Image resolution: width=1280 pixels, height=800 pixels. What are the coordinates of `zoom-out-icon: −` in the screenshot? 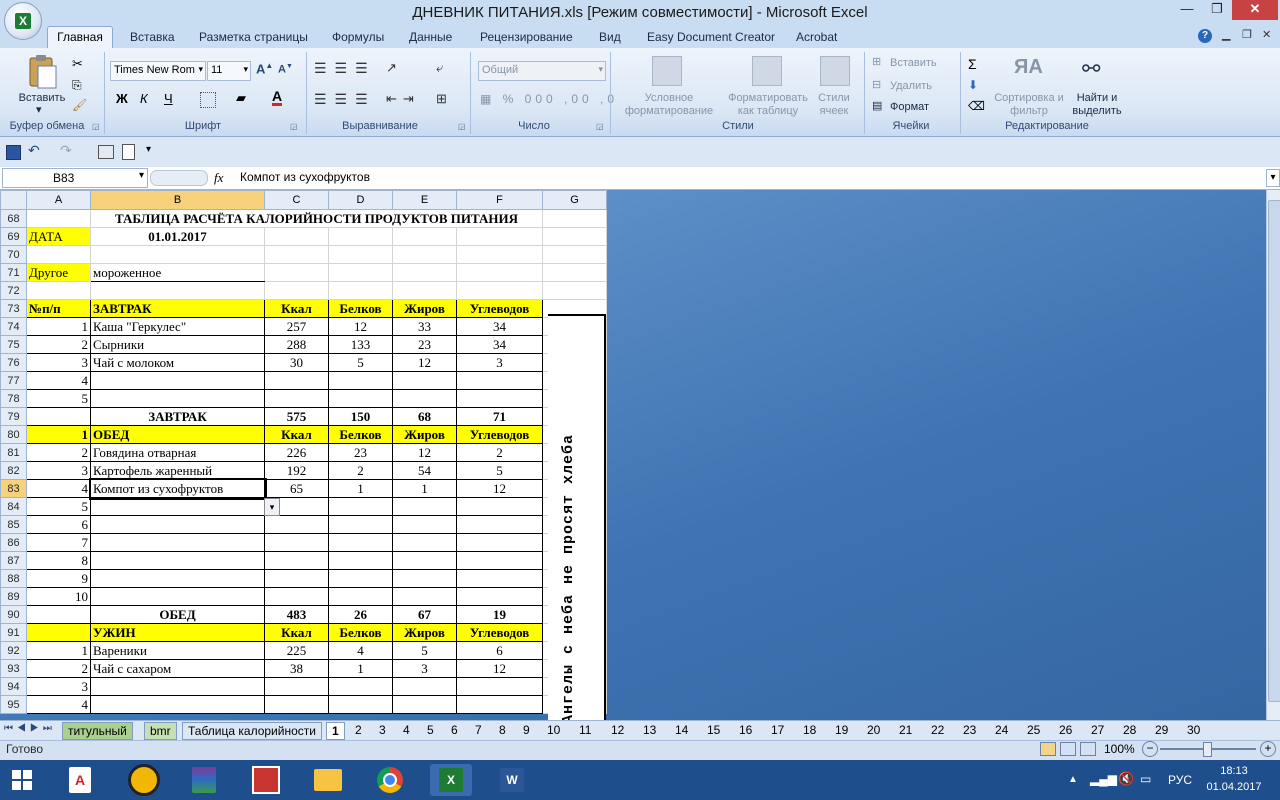 It's located at (1150, 749).